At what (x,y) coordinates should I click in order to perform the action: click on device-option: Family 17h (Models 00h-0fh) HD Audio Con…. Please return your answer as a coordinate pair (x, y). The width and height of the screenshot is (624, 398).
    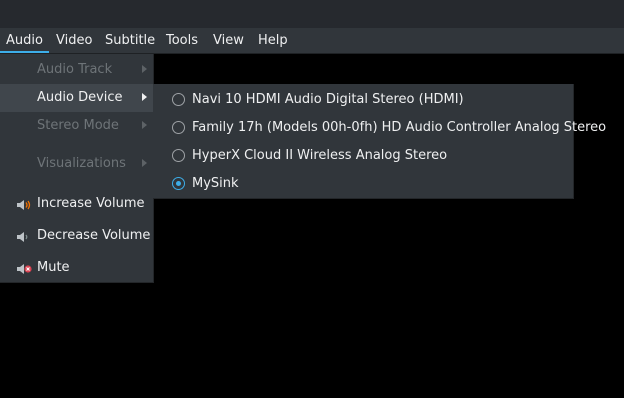
    Looking at the image, I should click on (379, 128).